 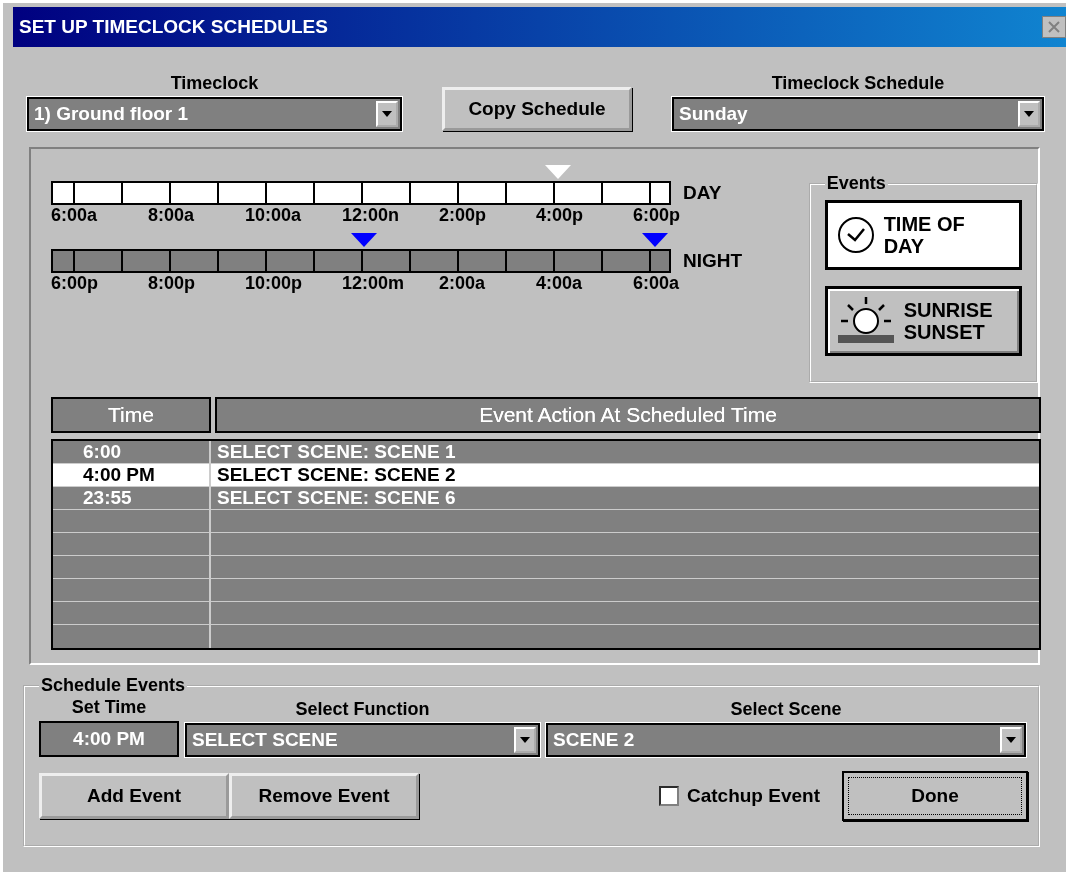 I want to click on schedule-dropdown: Sunday, so click(x=858, y=114).